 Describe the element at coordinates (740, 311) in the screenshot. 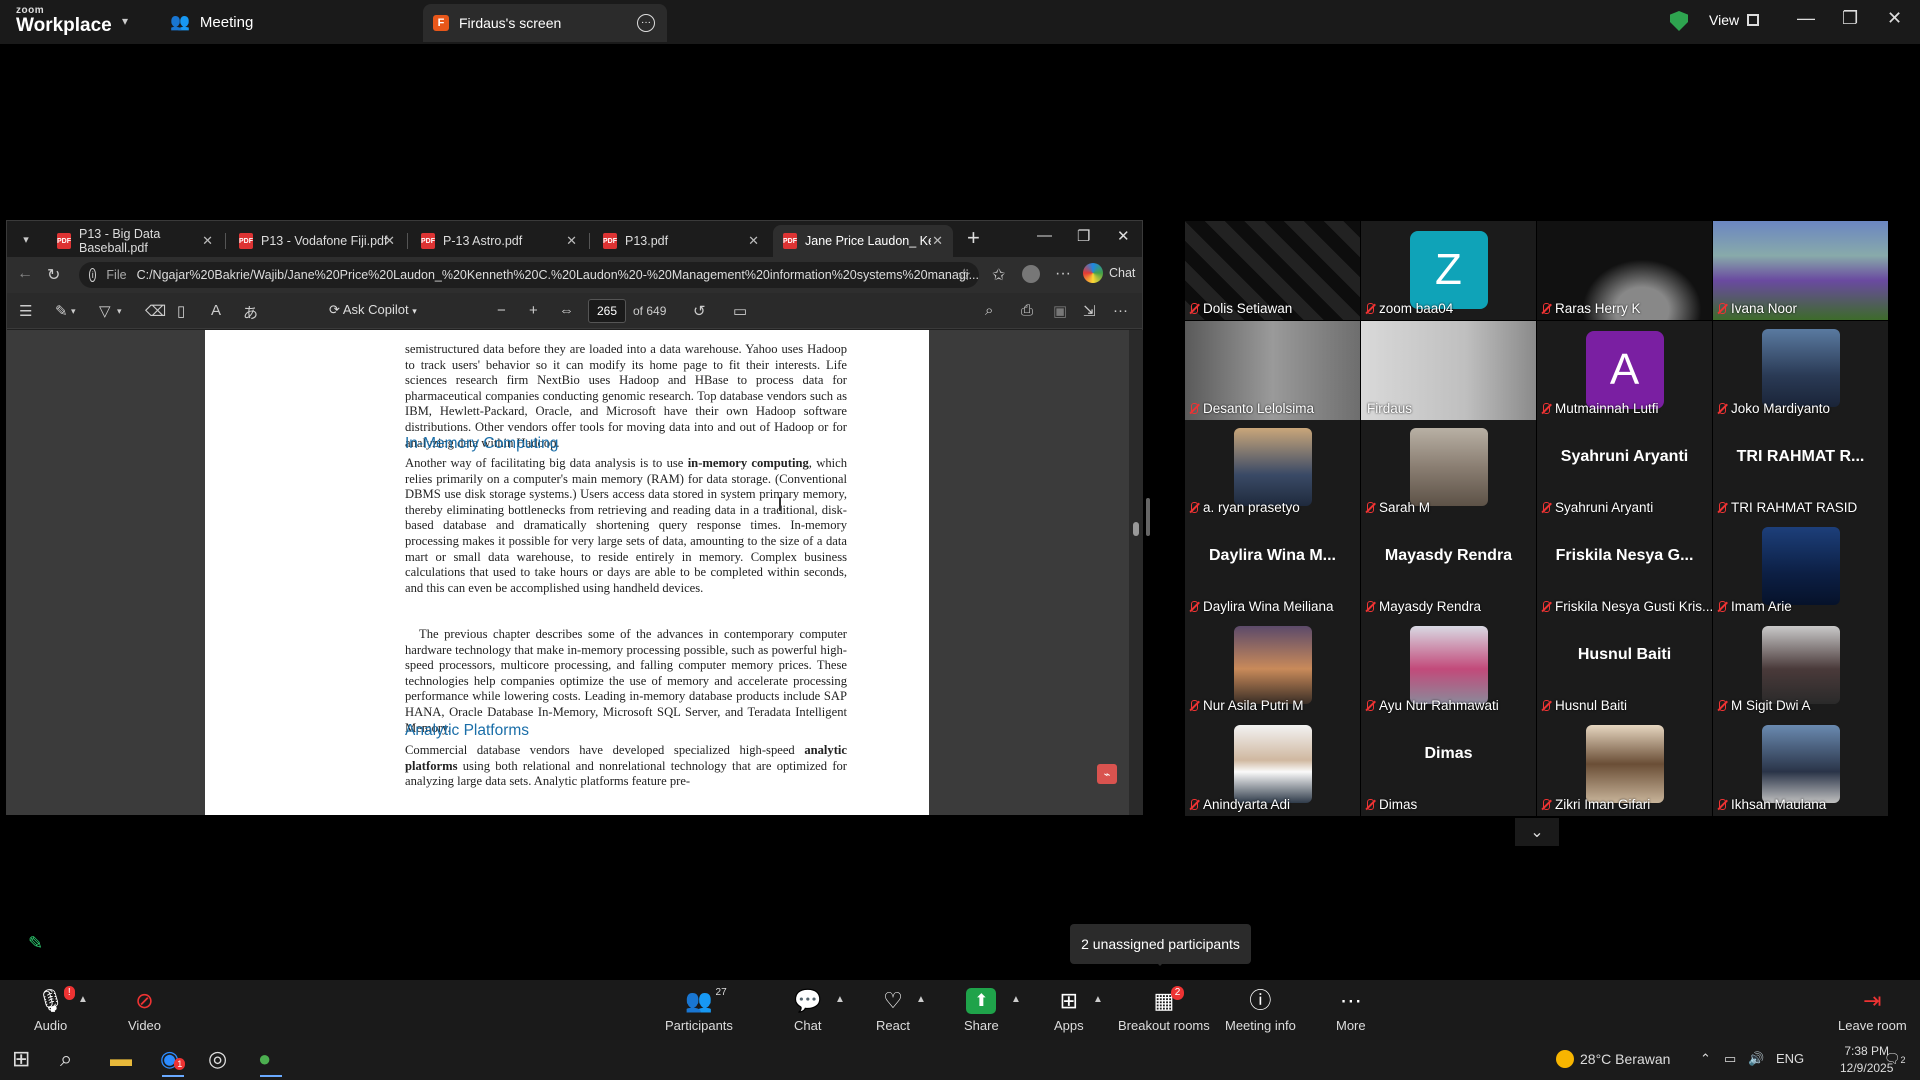

I see `two-page-icon: ▭` at that location.